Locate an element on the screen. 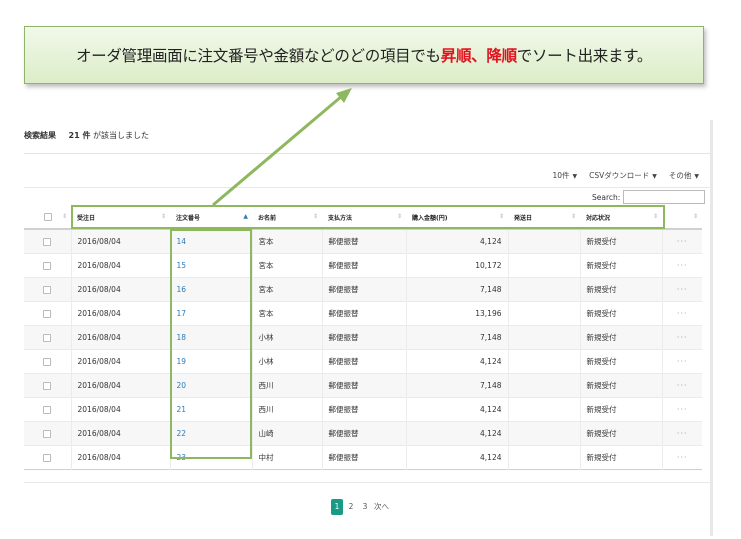 The width and height of the screenshot is (741, 539). table-toolbar: 10件 ▼ CSVダウンロード ▼ その他 ▼ is located at coordinates (625, 175).